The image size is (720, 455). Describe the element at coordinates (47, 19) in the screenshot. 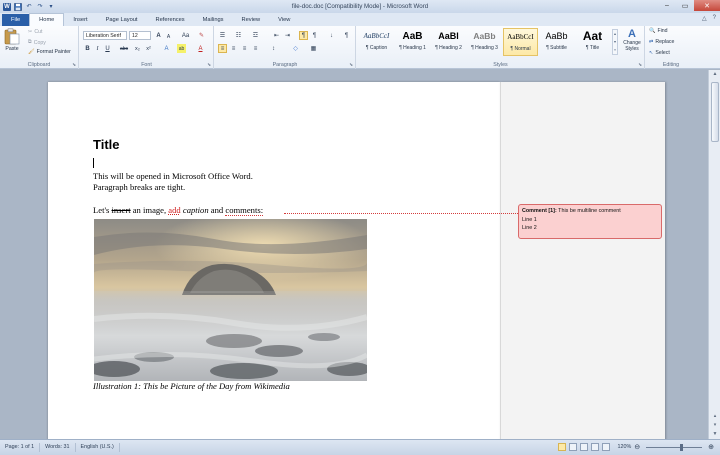

I see `tab-home: Home` at that location.